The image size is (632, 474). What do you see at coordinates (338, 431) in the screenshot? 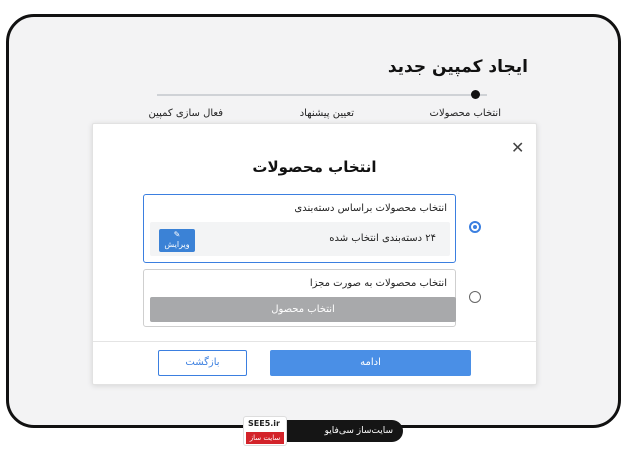
I see `watermark-tagline: سایت‌ساز سی‌فایو` at bounding box center [338, 431].